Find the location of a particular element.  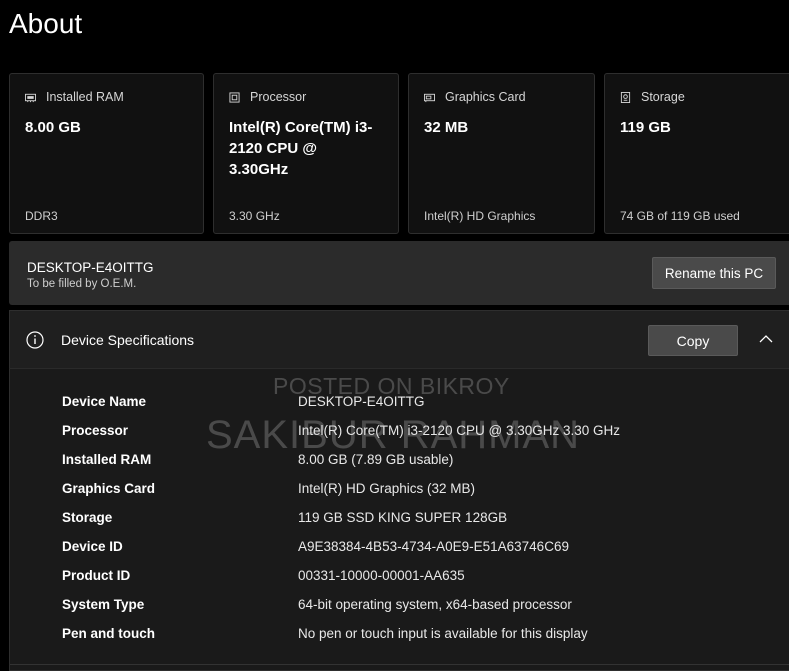

pc-subtitle: To be filled by O.E.M. is located at coordinates (82, 284).